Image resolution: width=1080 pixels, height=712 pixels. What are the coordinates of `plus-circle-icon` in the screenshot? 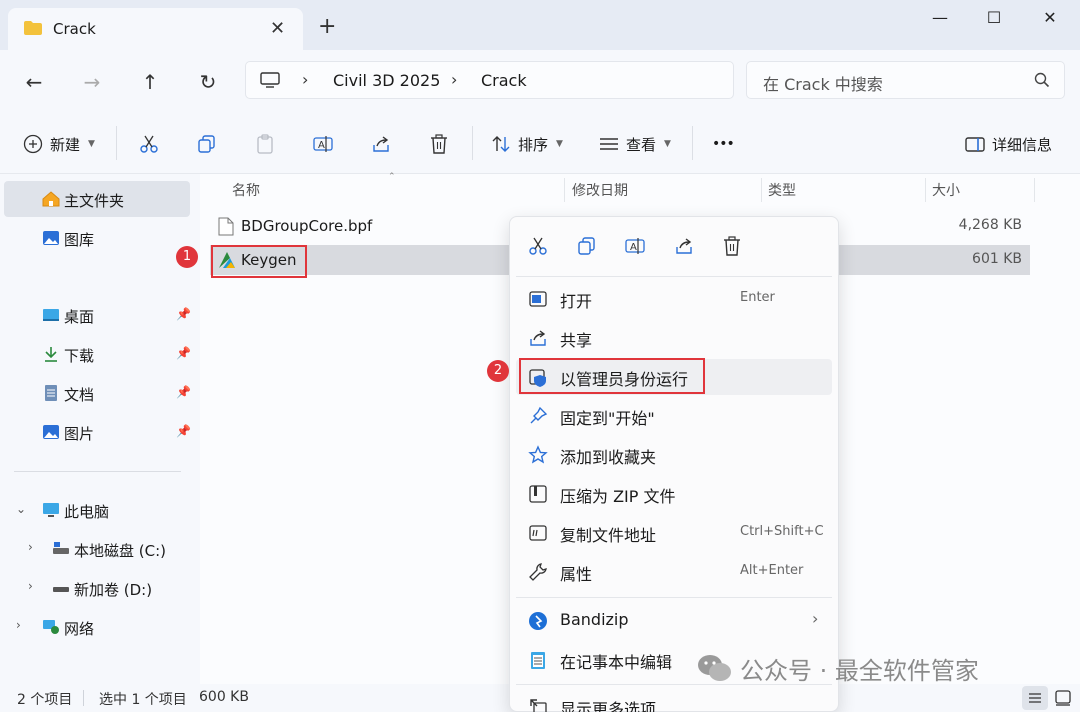 It's located at (33, 144).